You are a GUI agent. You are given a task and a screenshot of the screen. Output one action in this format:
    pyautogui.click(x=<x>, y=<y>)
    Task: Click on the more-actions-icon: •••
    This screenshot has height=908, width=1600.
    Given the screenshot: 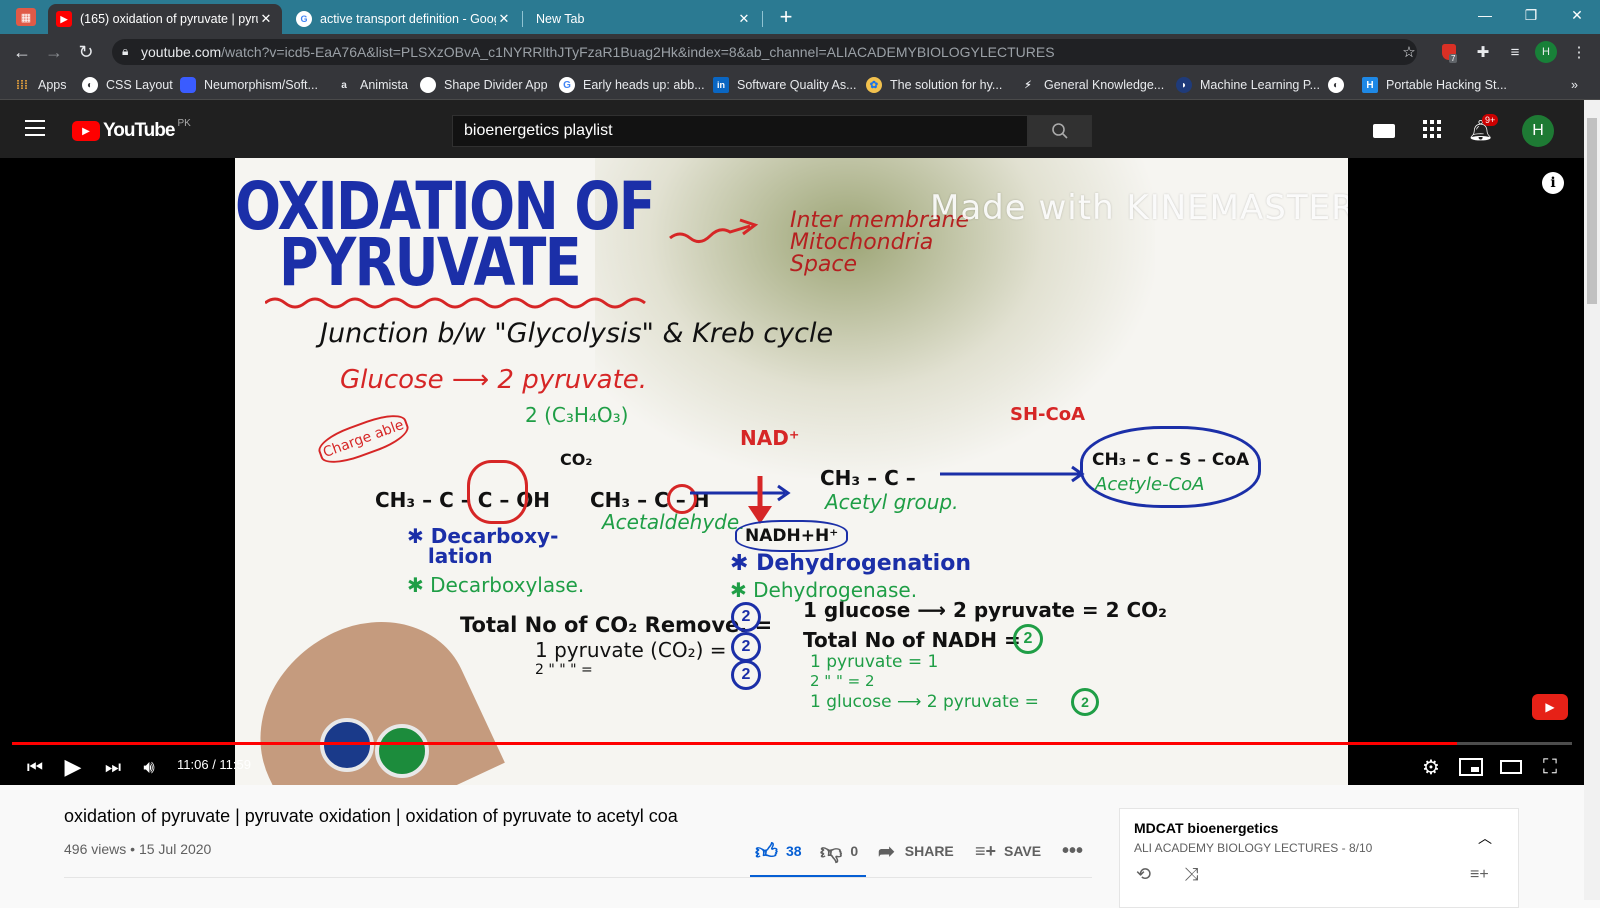 What is the action you would take?
    pyautogui.click(x=1072, y=851)
    